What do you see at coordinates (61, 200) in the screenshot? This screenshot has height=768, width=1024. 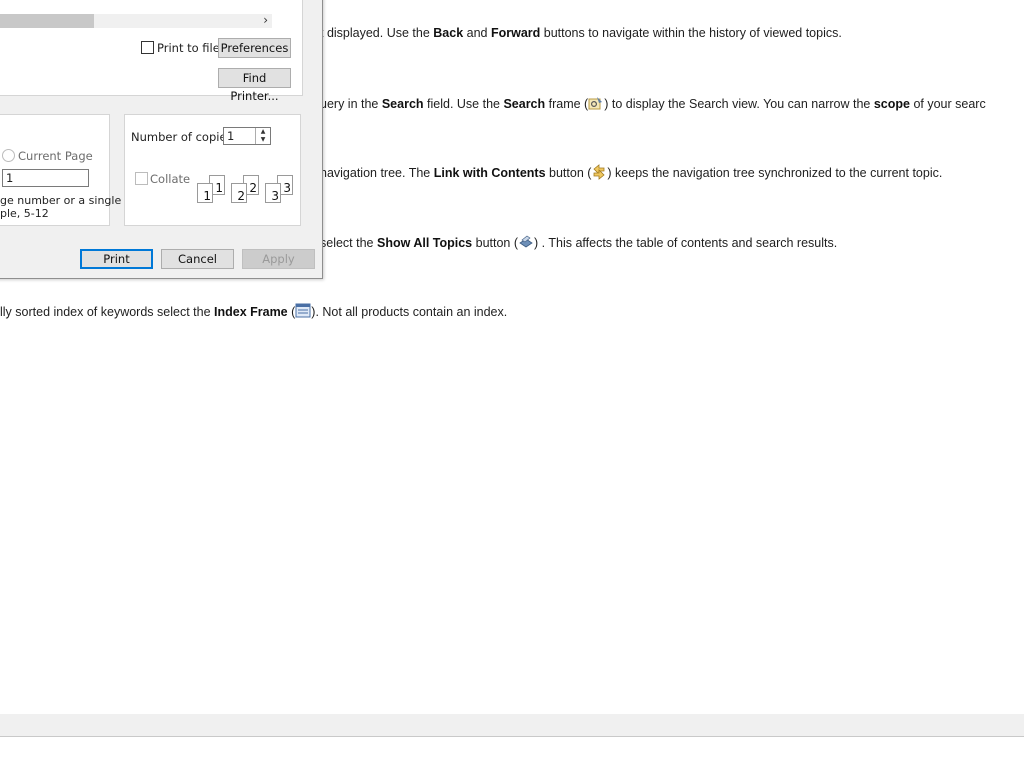 I see `page-range-hint-line1: ge number or a single` at bounding box center [61, 200].